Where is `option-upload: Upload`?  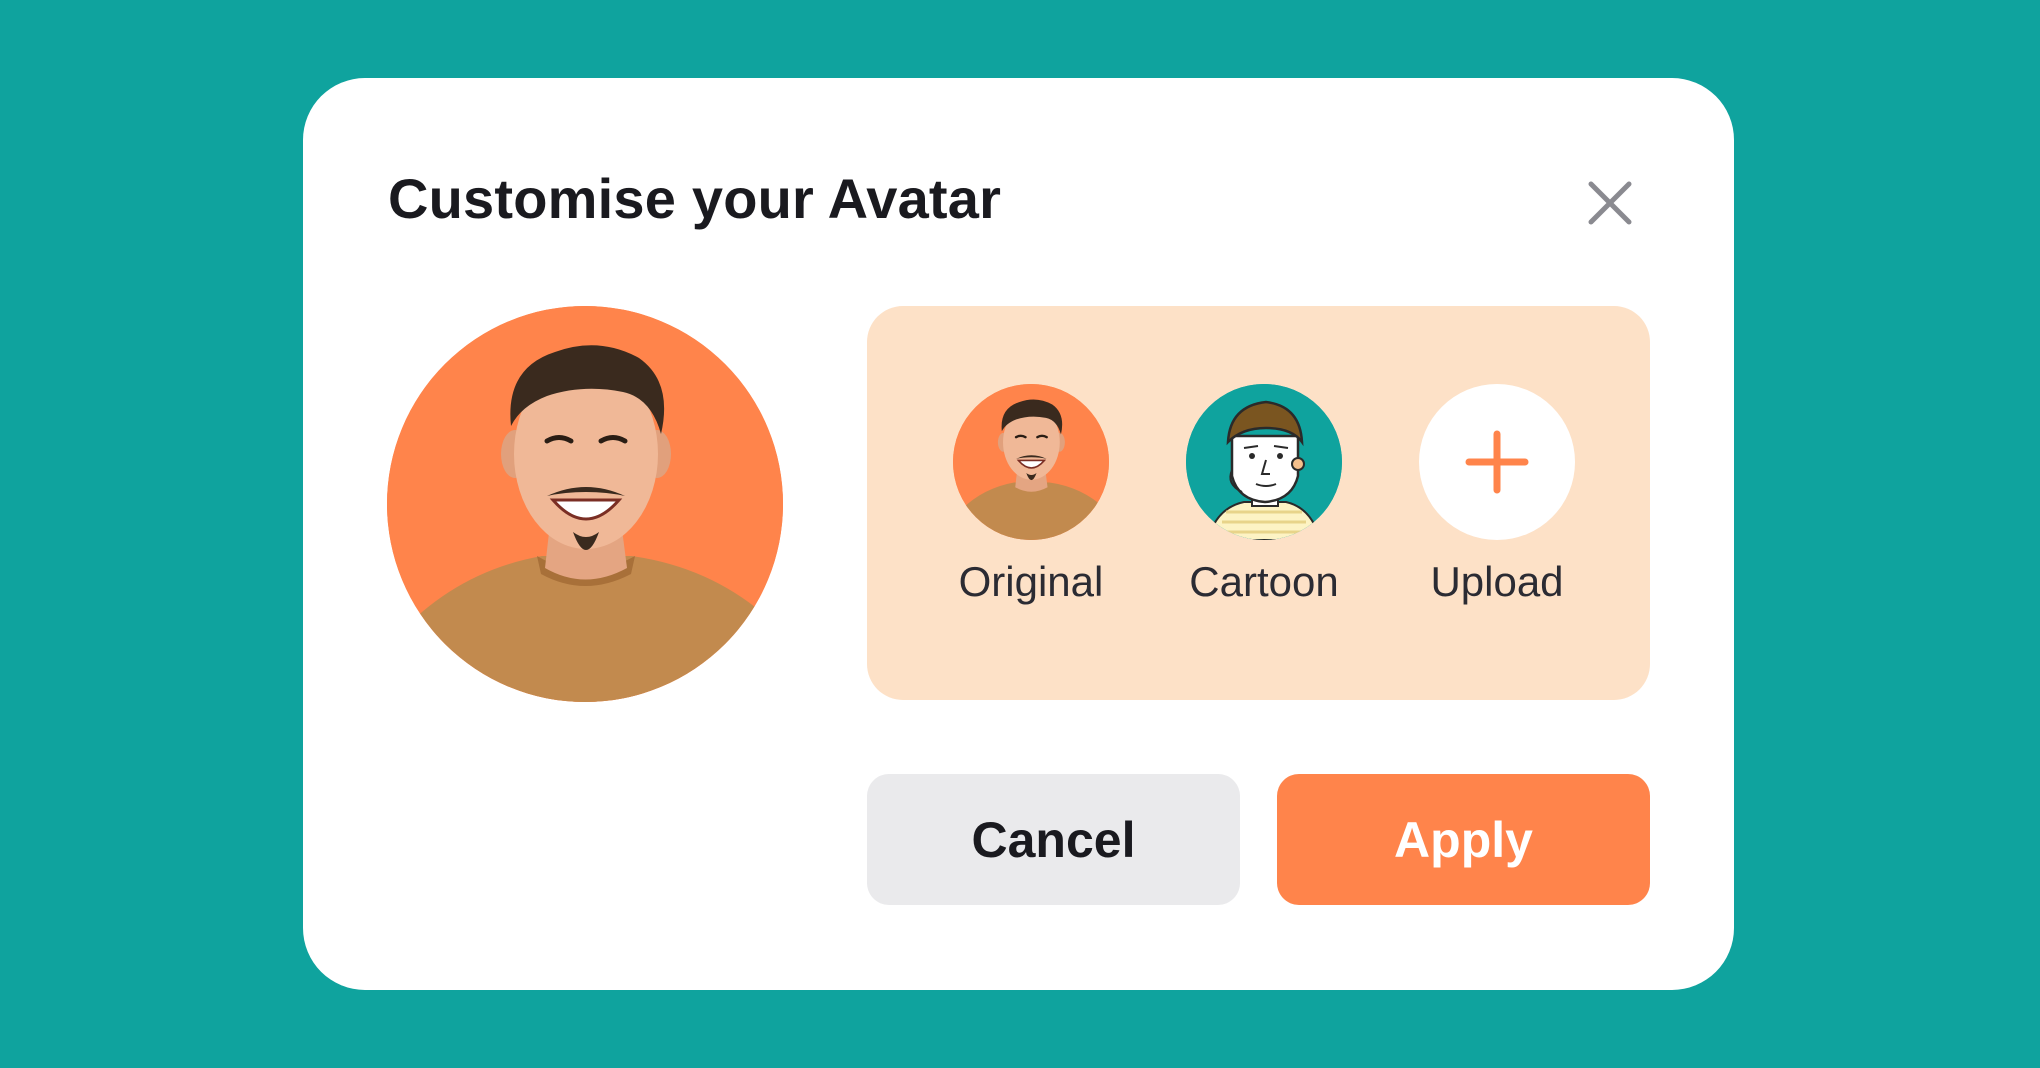 option-upload: Upload is located at coordinates (1497, 504).